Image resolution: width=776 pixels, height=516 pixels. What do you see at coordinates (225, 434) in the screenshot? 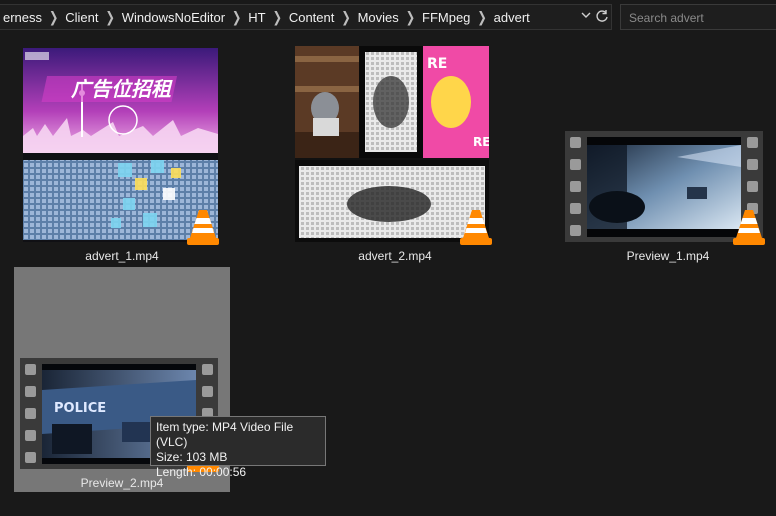
I see `tooltip-item-type: Item type: MP4 Video File (VLC)` at bounding box center [225, 434].